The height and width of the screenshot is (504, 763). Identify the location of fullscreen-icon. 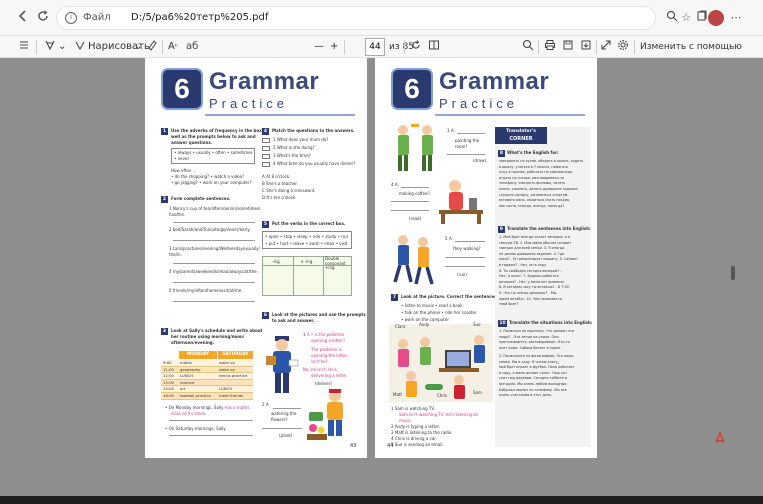
(606, 47).